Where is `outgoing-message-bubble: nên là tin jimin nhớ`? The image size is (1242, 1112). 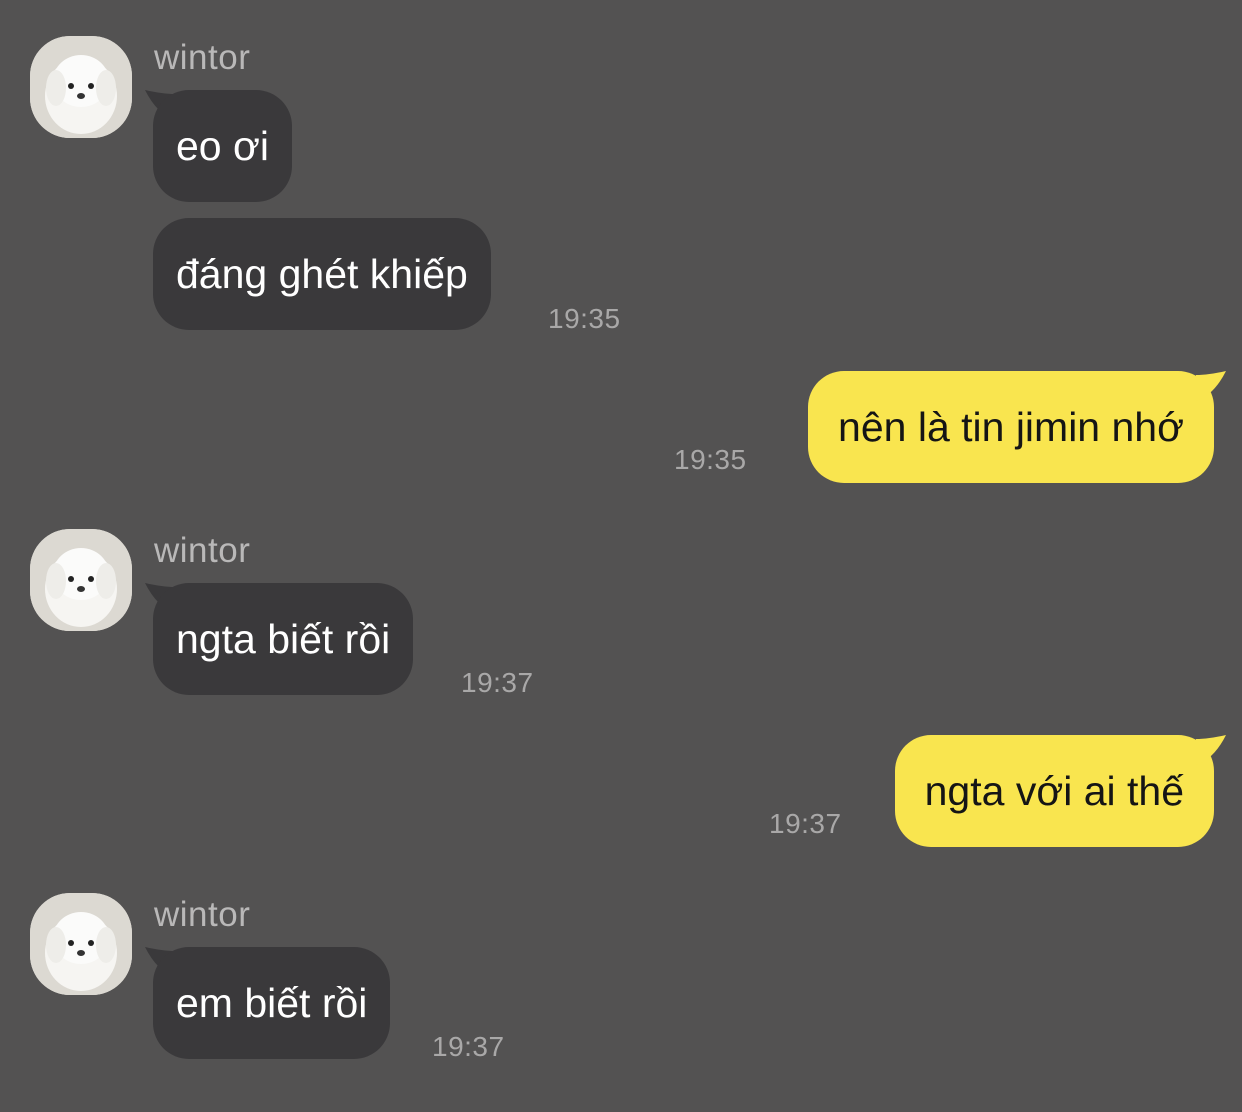 outgoing-message-bubble: nên là tin jimin nhớ is located at coordinates (1011, 427).